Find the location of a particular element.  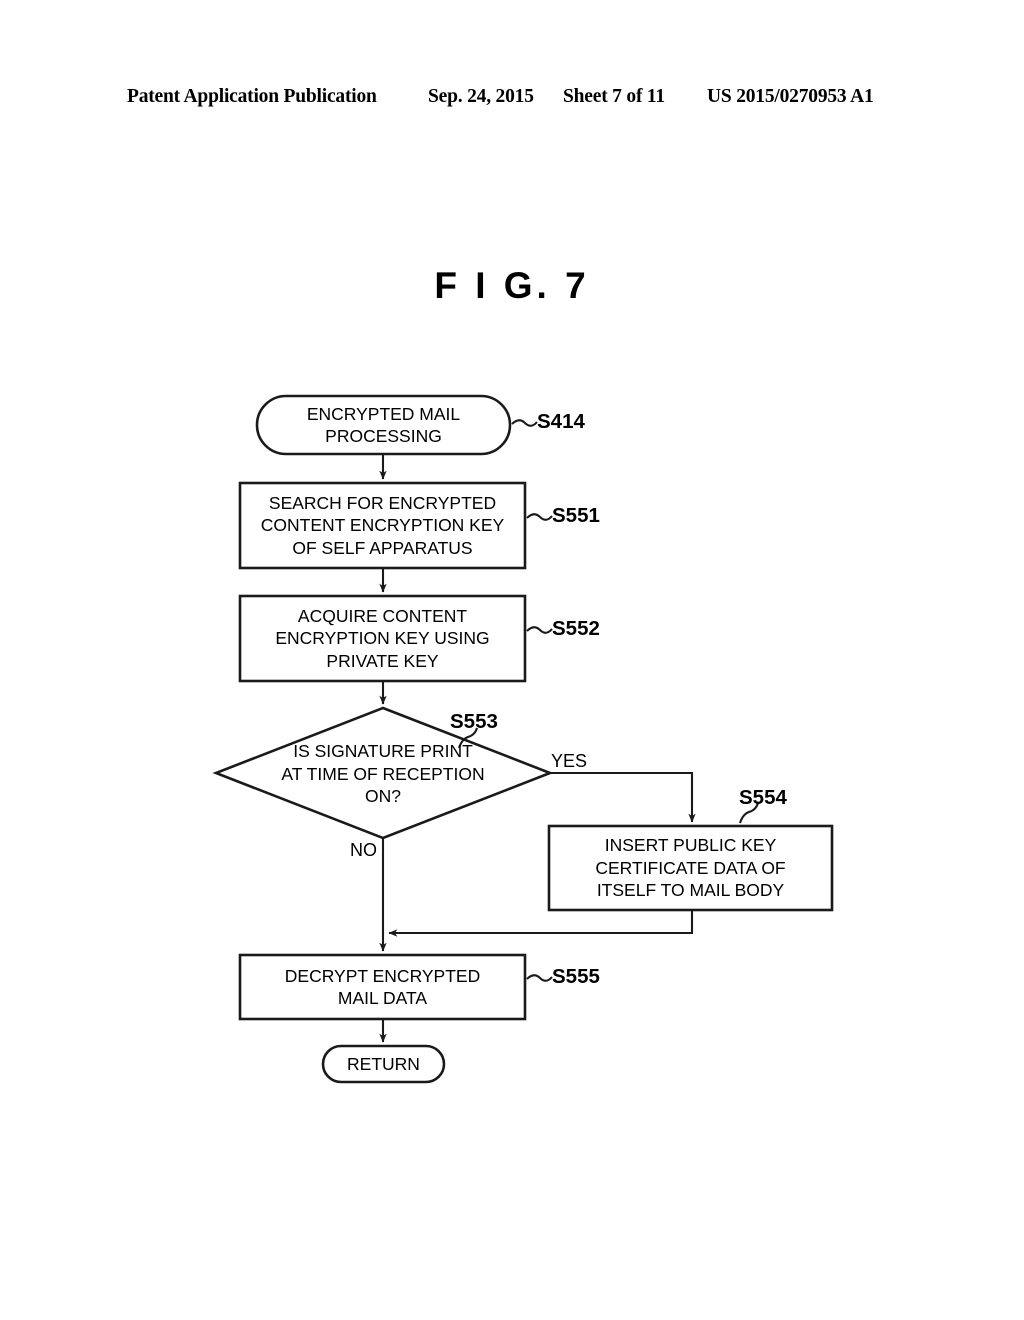

node-line: ON? is located at coordinates (383, 796).